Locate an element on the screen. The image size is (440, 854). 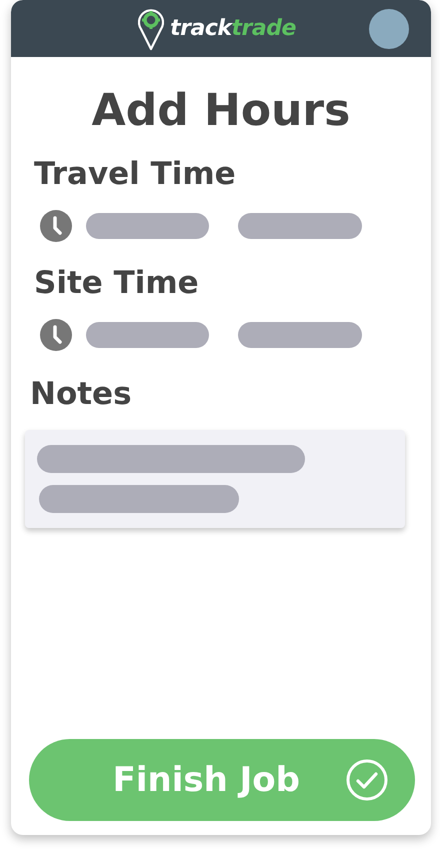
logo-text: tracktrade is located at coordinates (233, 28).